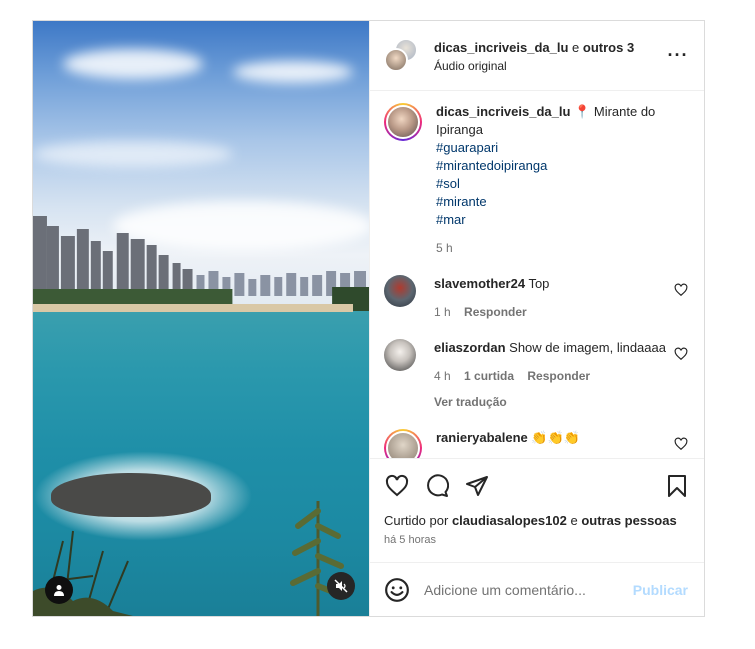 The height and width of the screenshot is (649, 755). Describe the element at coordinates (503, 111) in the screenshot. I see `caption-username: dicas_incriveis_da_lu` at that location.